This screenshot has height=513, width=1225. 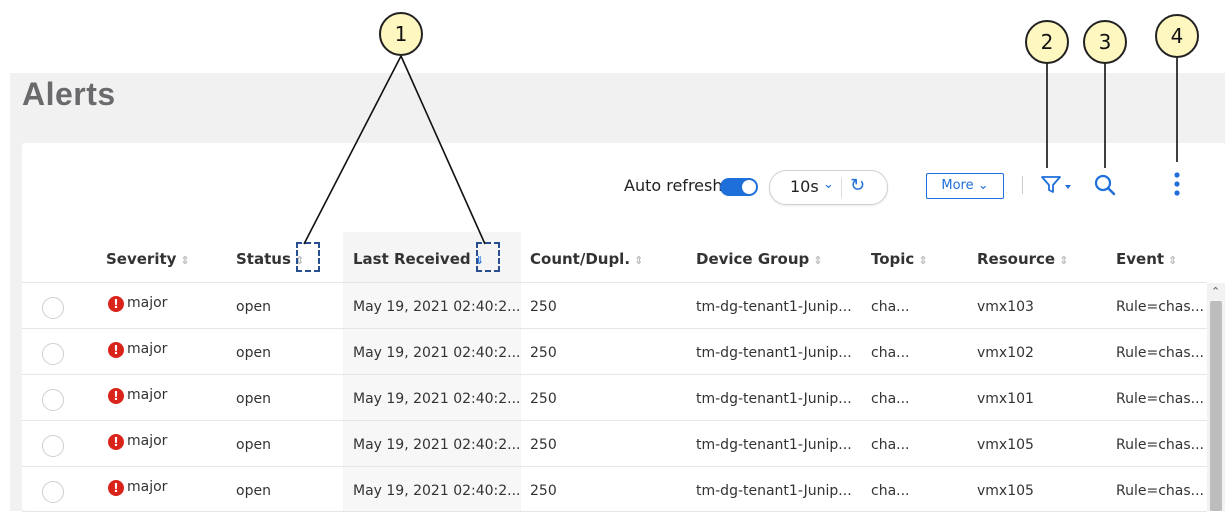 What do you see at coordinates (1177, 36) in the screenshot?
I see `callout-4: 4` at bounding box center [1177, 36].